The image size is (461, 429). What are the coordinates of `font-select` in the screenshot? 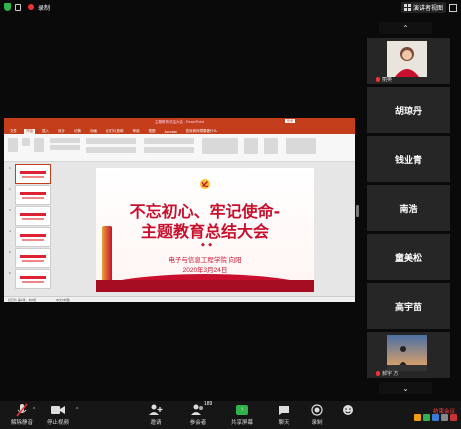 It's located at (111, 141).